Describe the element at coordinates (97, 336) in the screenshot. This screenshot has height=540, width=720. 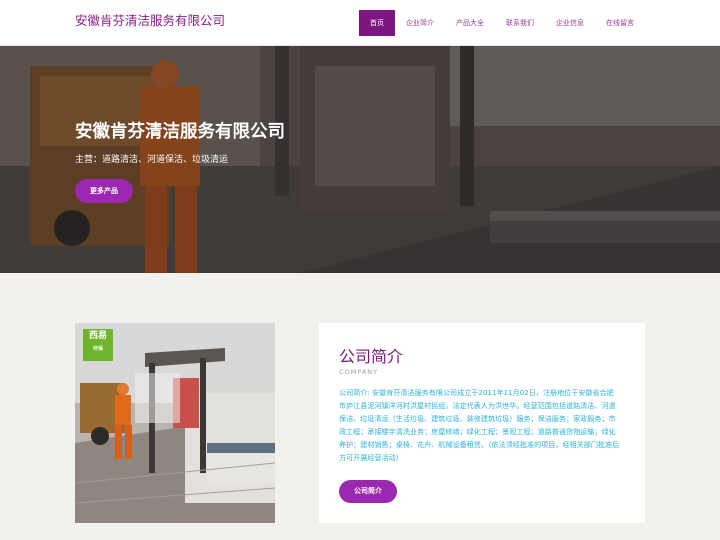
I see `about-image-logo-text: 西易` at that location.